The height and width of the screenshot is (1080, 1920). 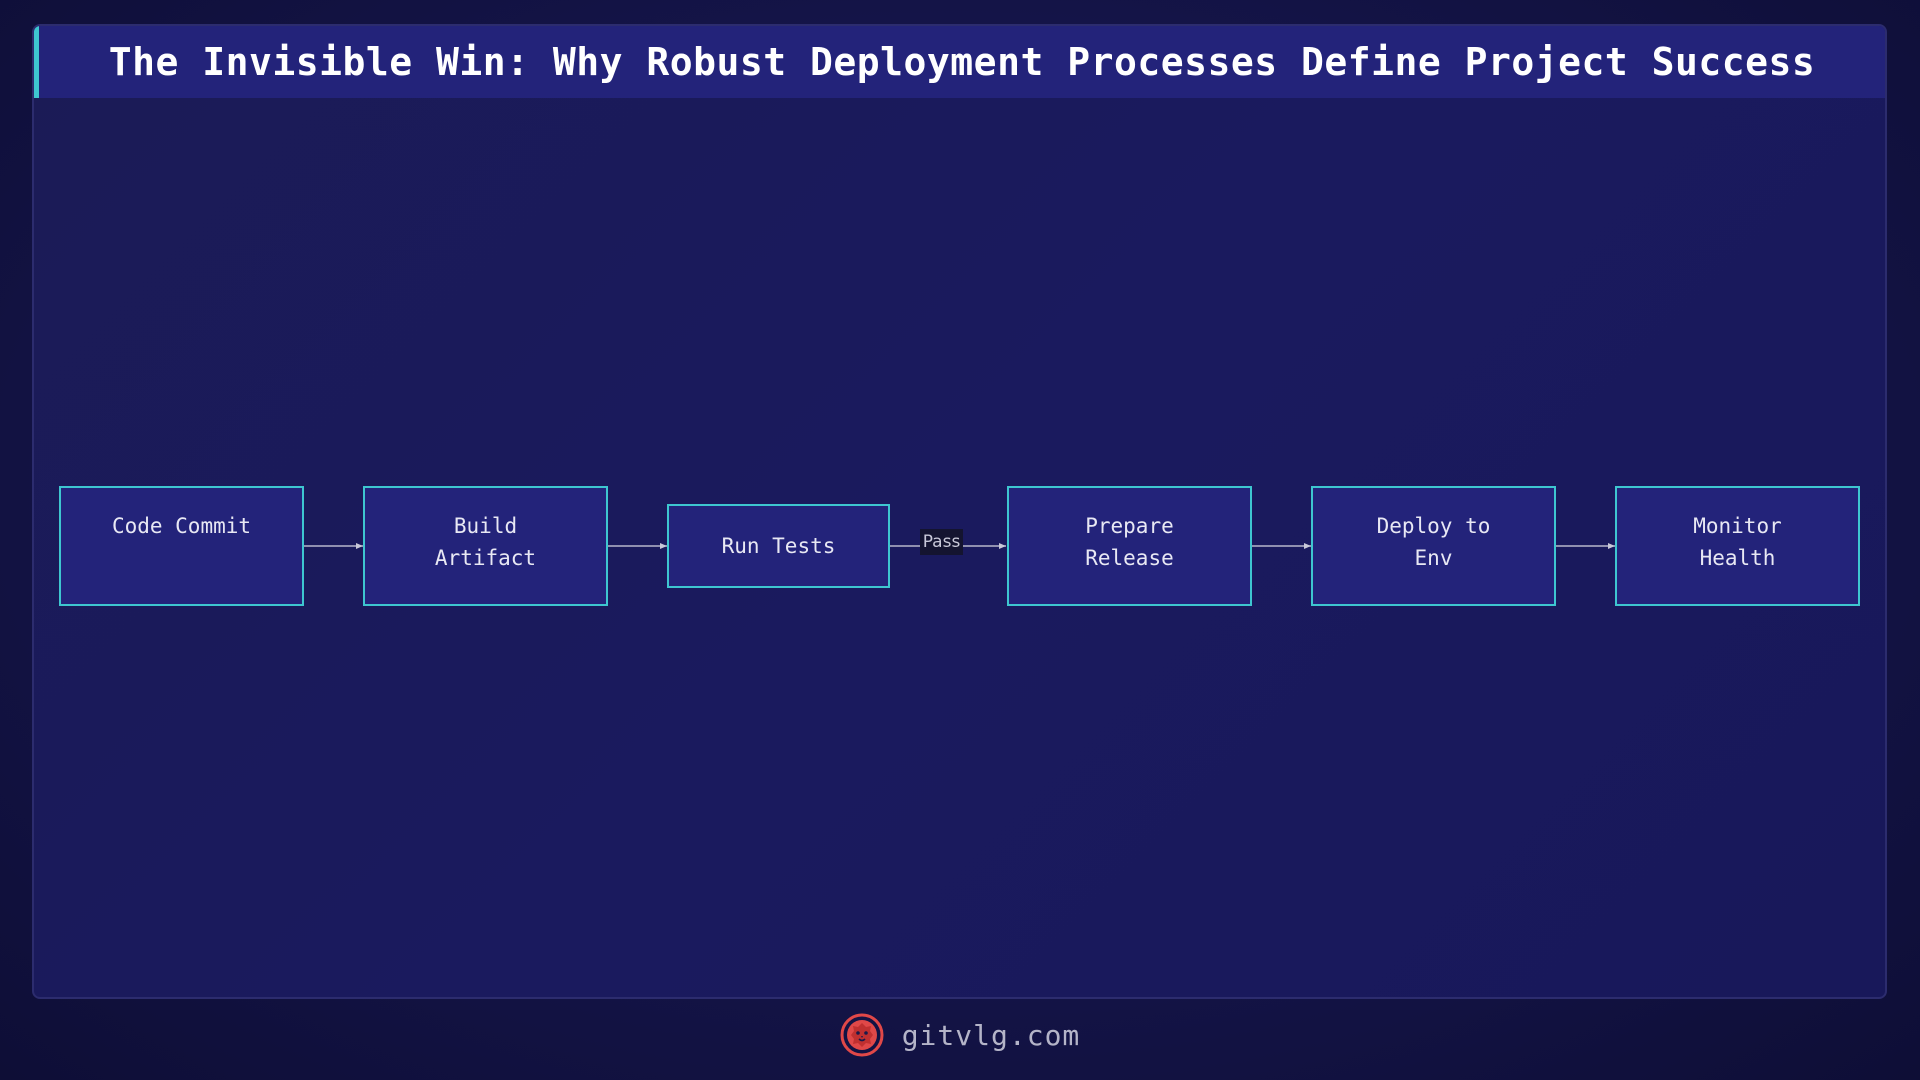 I want to click on node-monitor-health: Monitor Health, so click(x=1737, y=546).